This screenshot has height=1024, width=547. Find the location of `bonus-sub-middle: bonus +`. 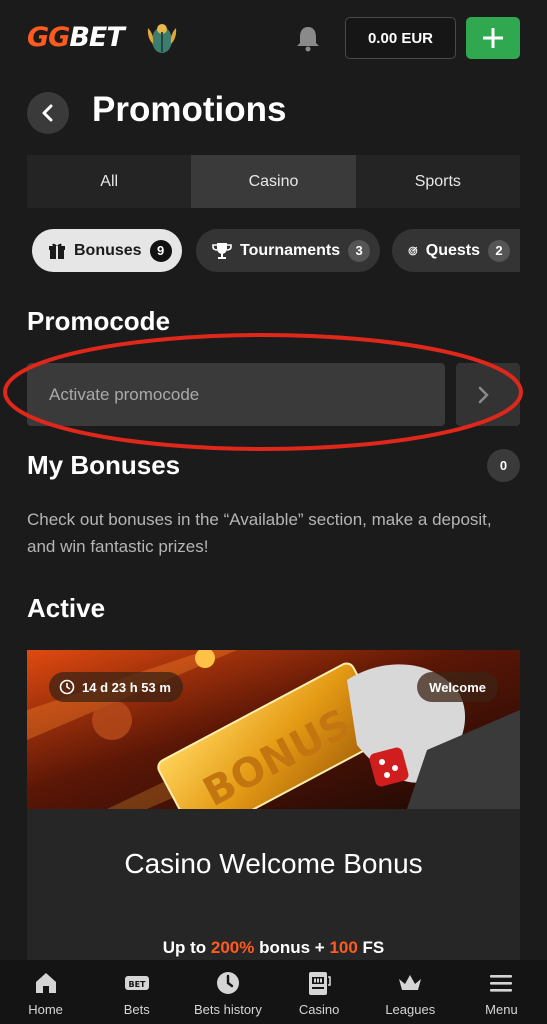

bonus-sub-middle: bonus + is located at coordinates (292, 947).